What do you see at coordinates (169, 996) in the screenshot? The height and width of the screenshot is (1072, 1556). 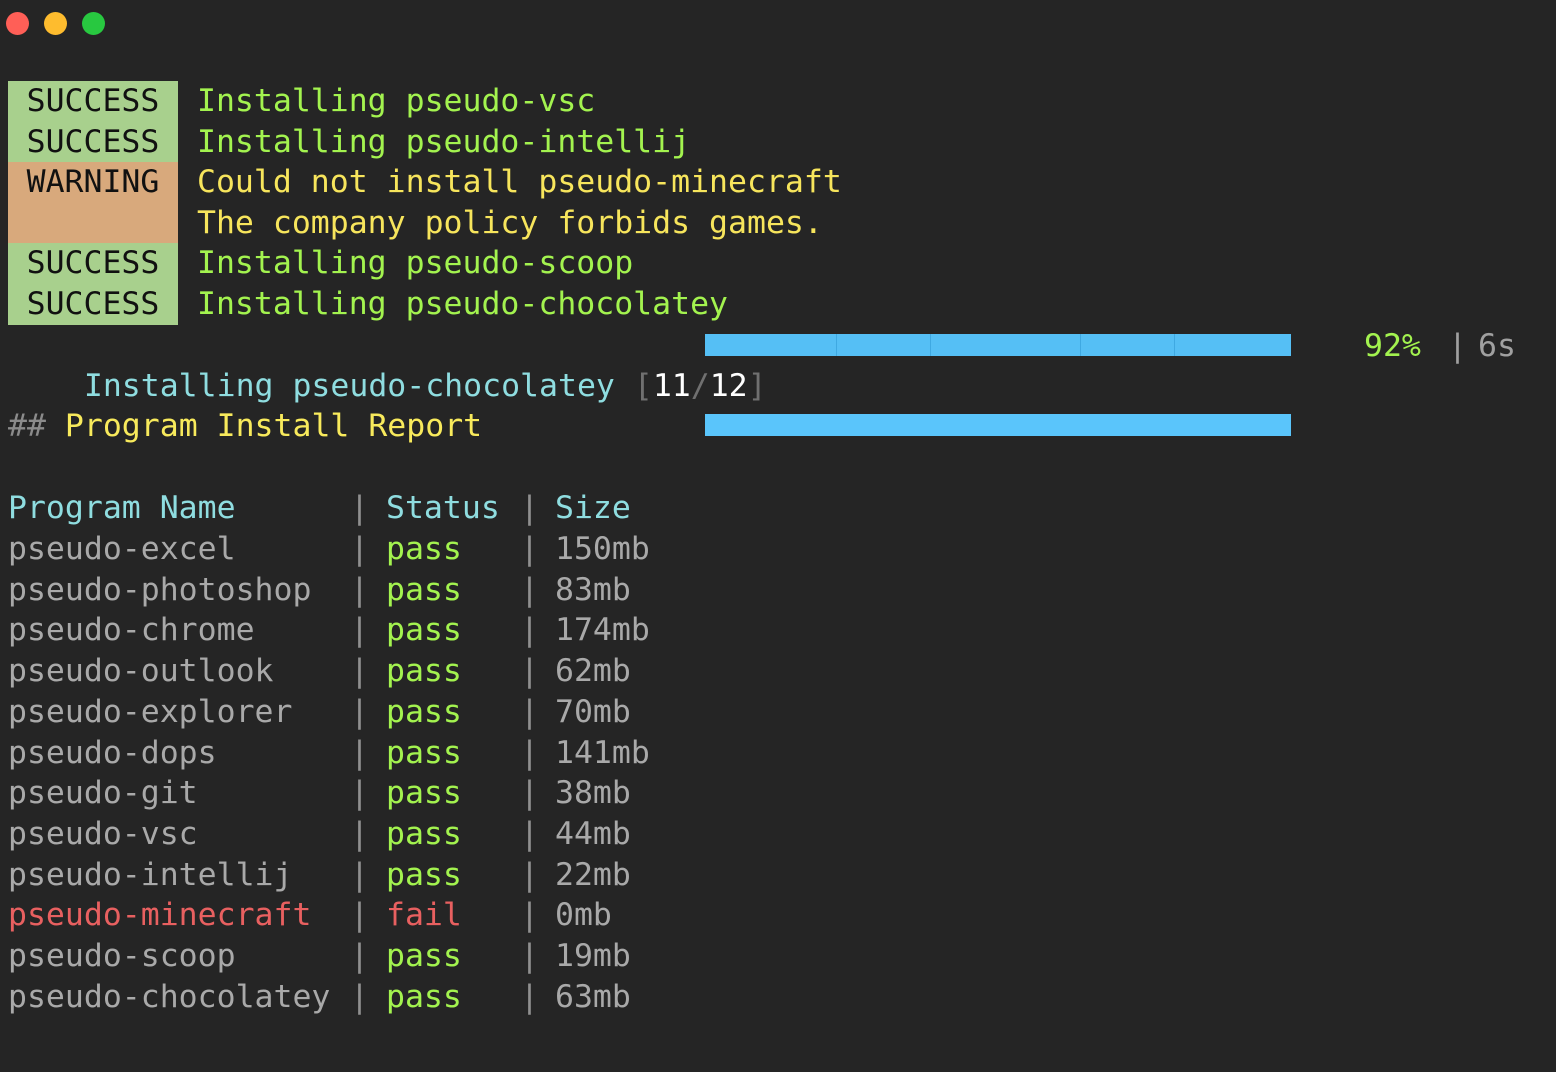 I see `program-name-cell: pseudo-chocolatey` at bounding box center [169, 996].